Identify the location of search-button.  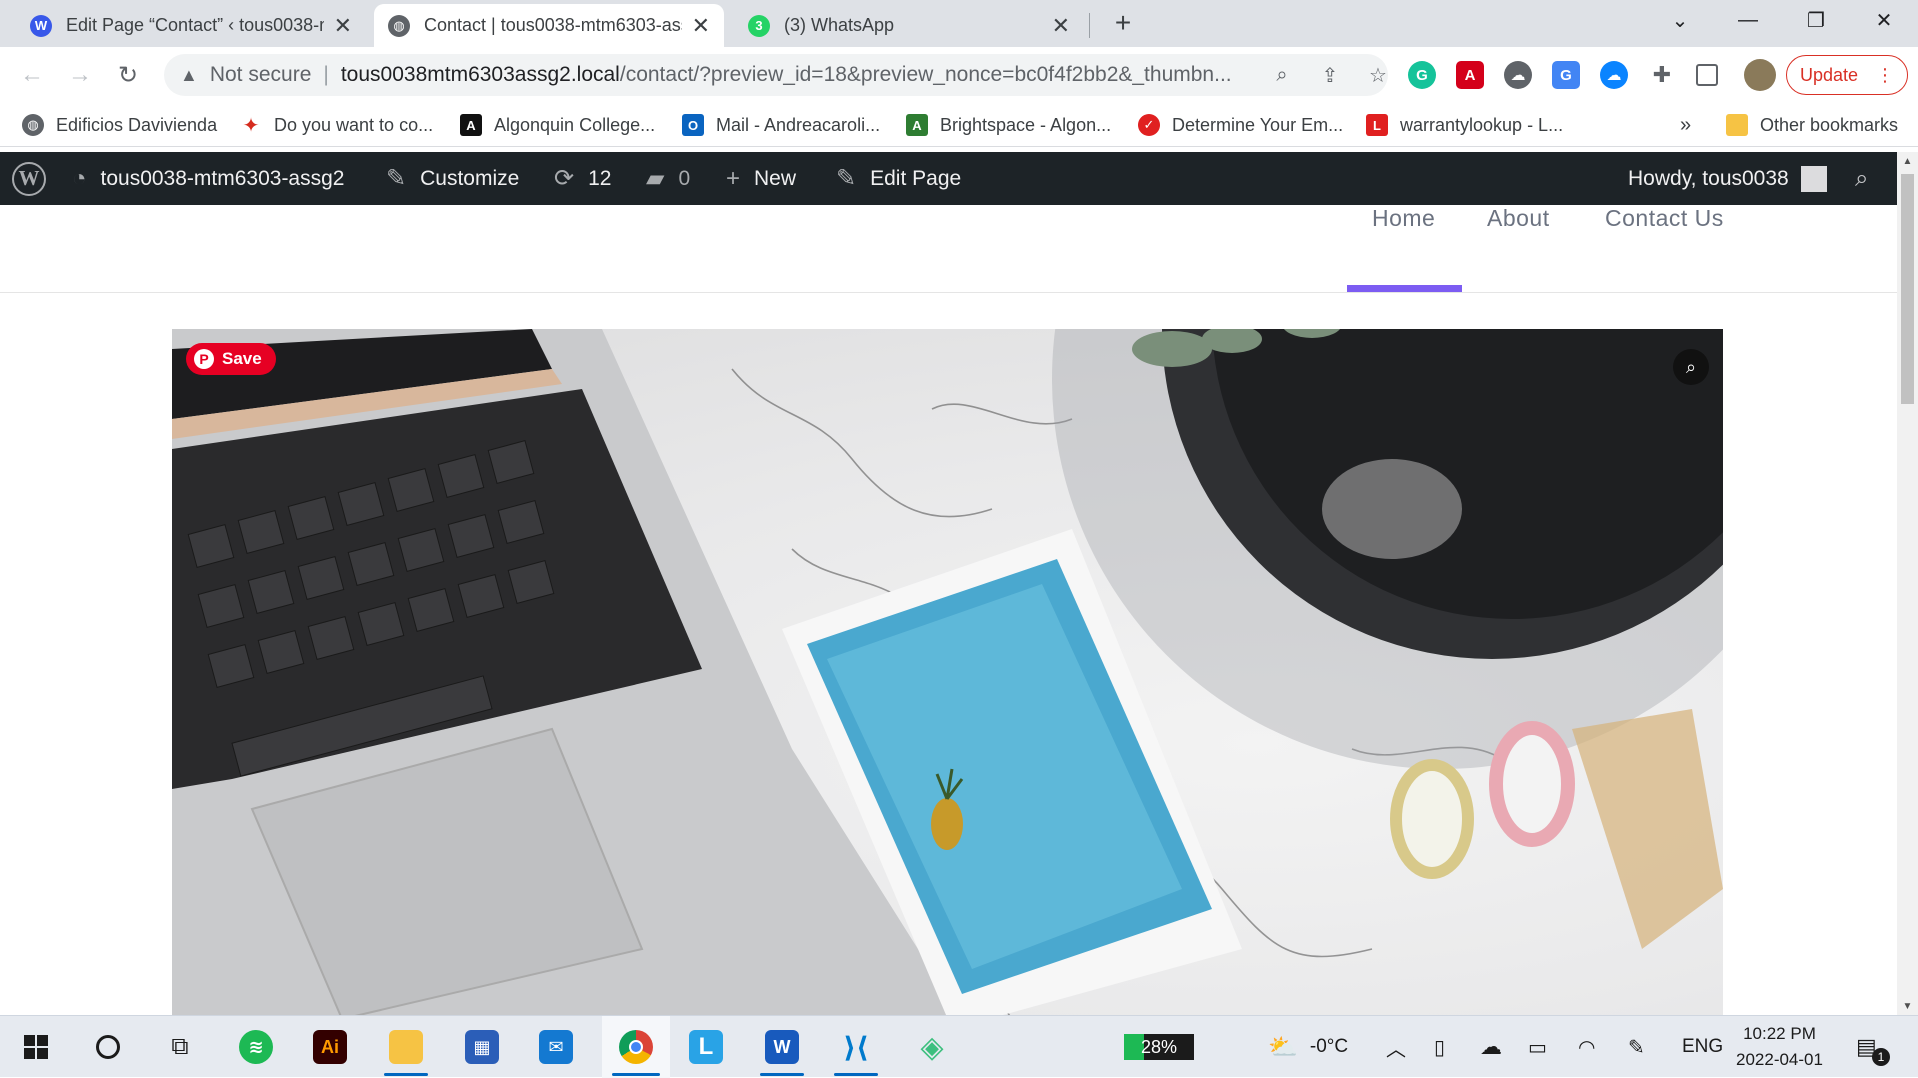
(108, 1047).